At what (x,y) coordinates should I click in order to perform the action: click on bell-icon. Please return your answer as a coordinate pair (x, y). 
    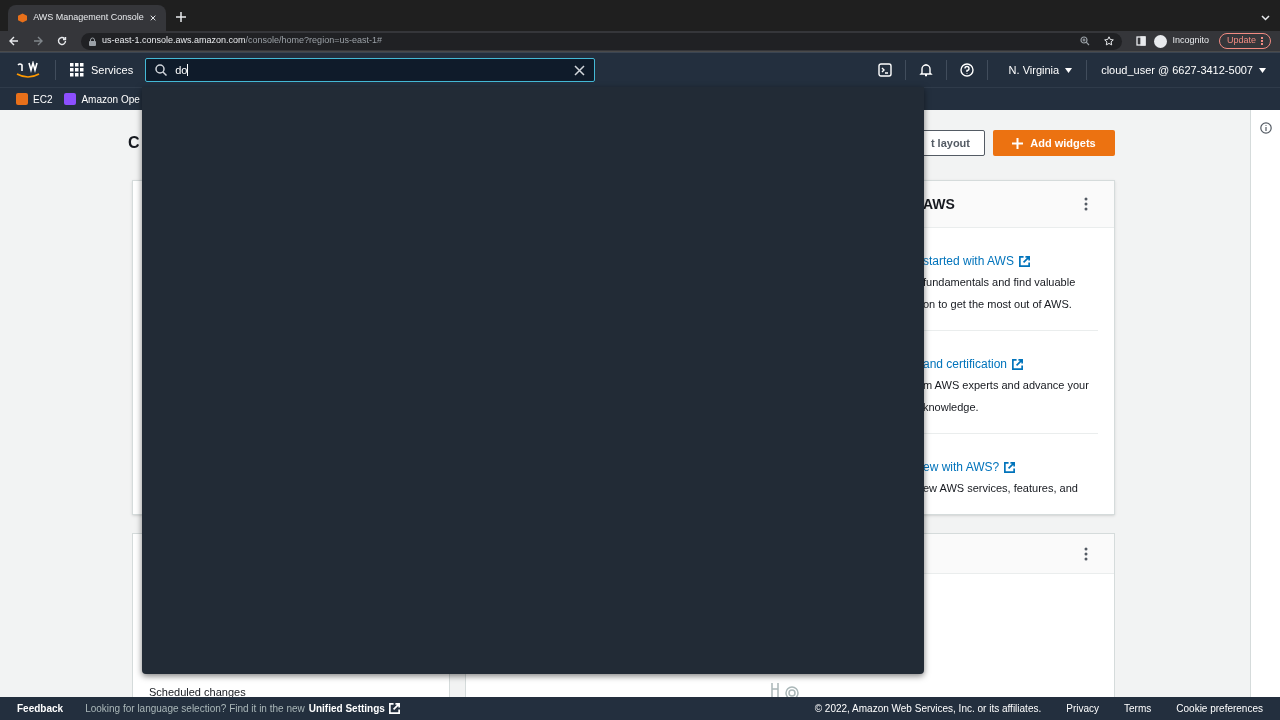
    Looking at the image, I should click on (925, 70).